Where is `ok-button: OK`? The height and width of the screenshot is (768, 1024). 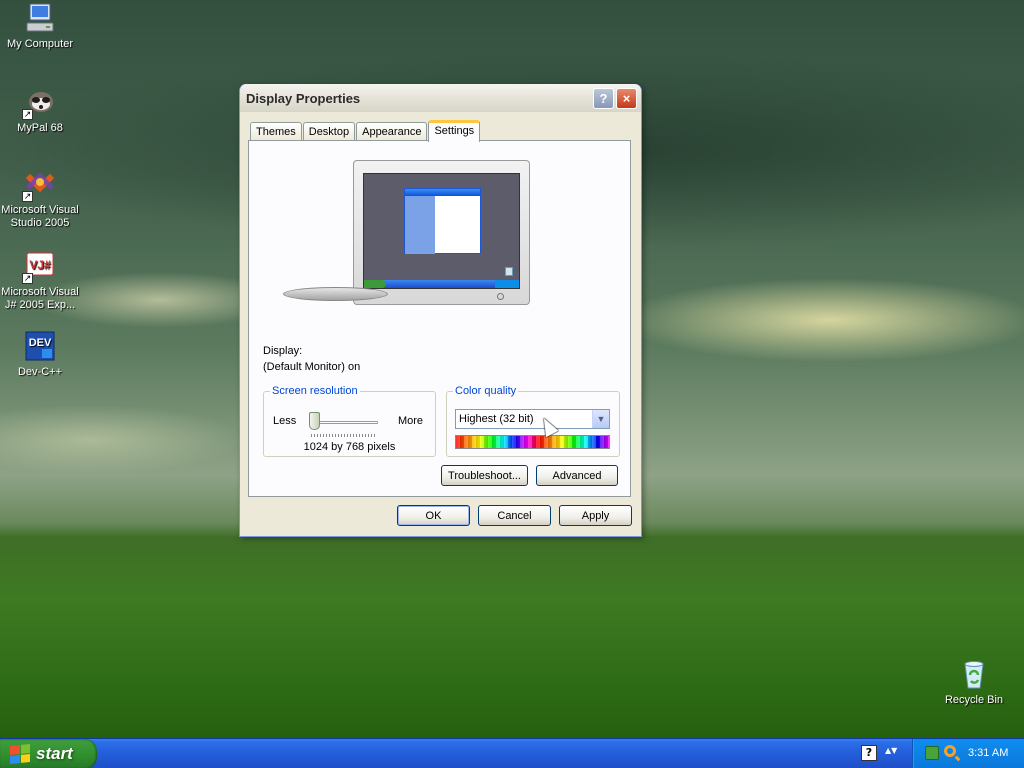 ok-button: OK is located at coordinates (433, 515).